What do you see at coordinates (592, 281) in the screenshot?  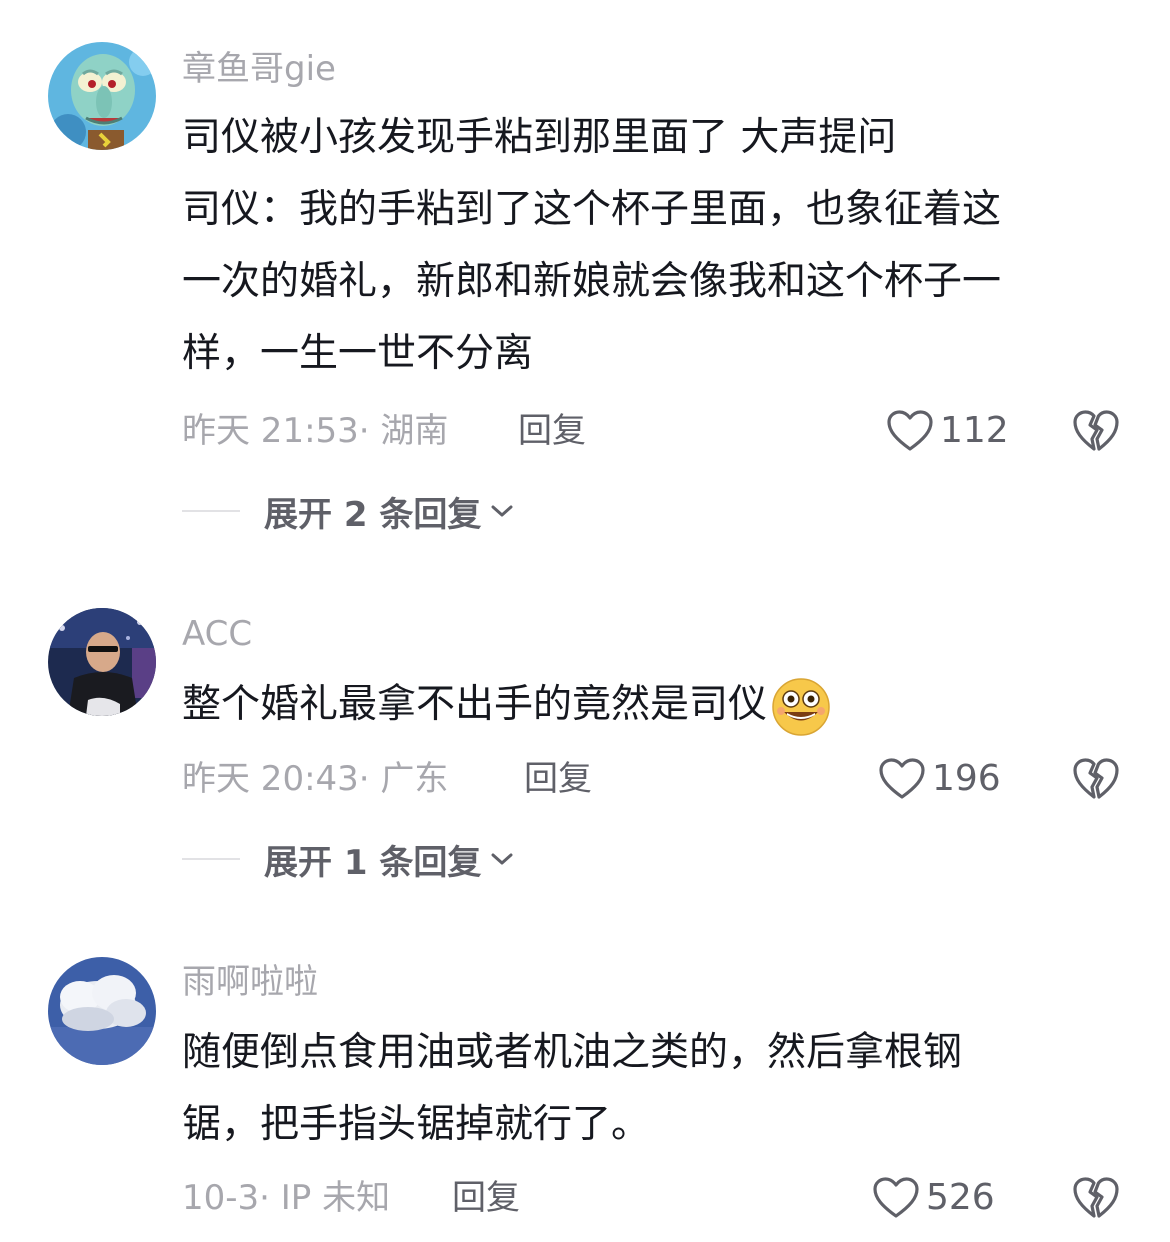 I see `comment-line: 一次的婚礼，新郎和新娘就会像我和这个杯子一` at bounding box center [592, 281].